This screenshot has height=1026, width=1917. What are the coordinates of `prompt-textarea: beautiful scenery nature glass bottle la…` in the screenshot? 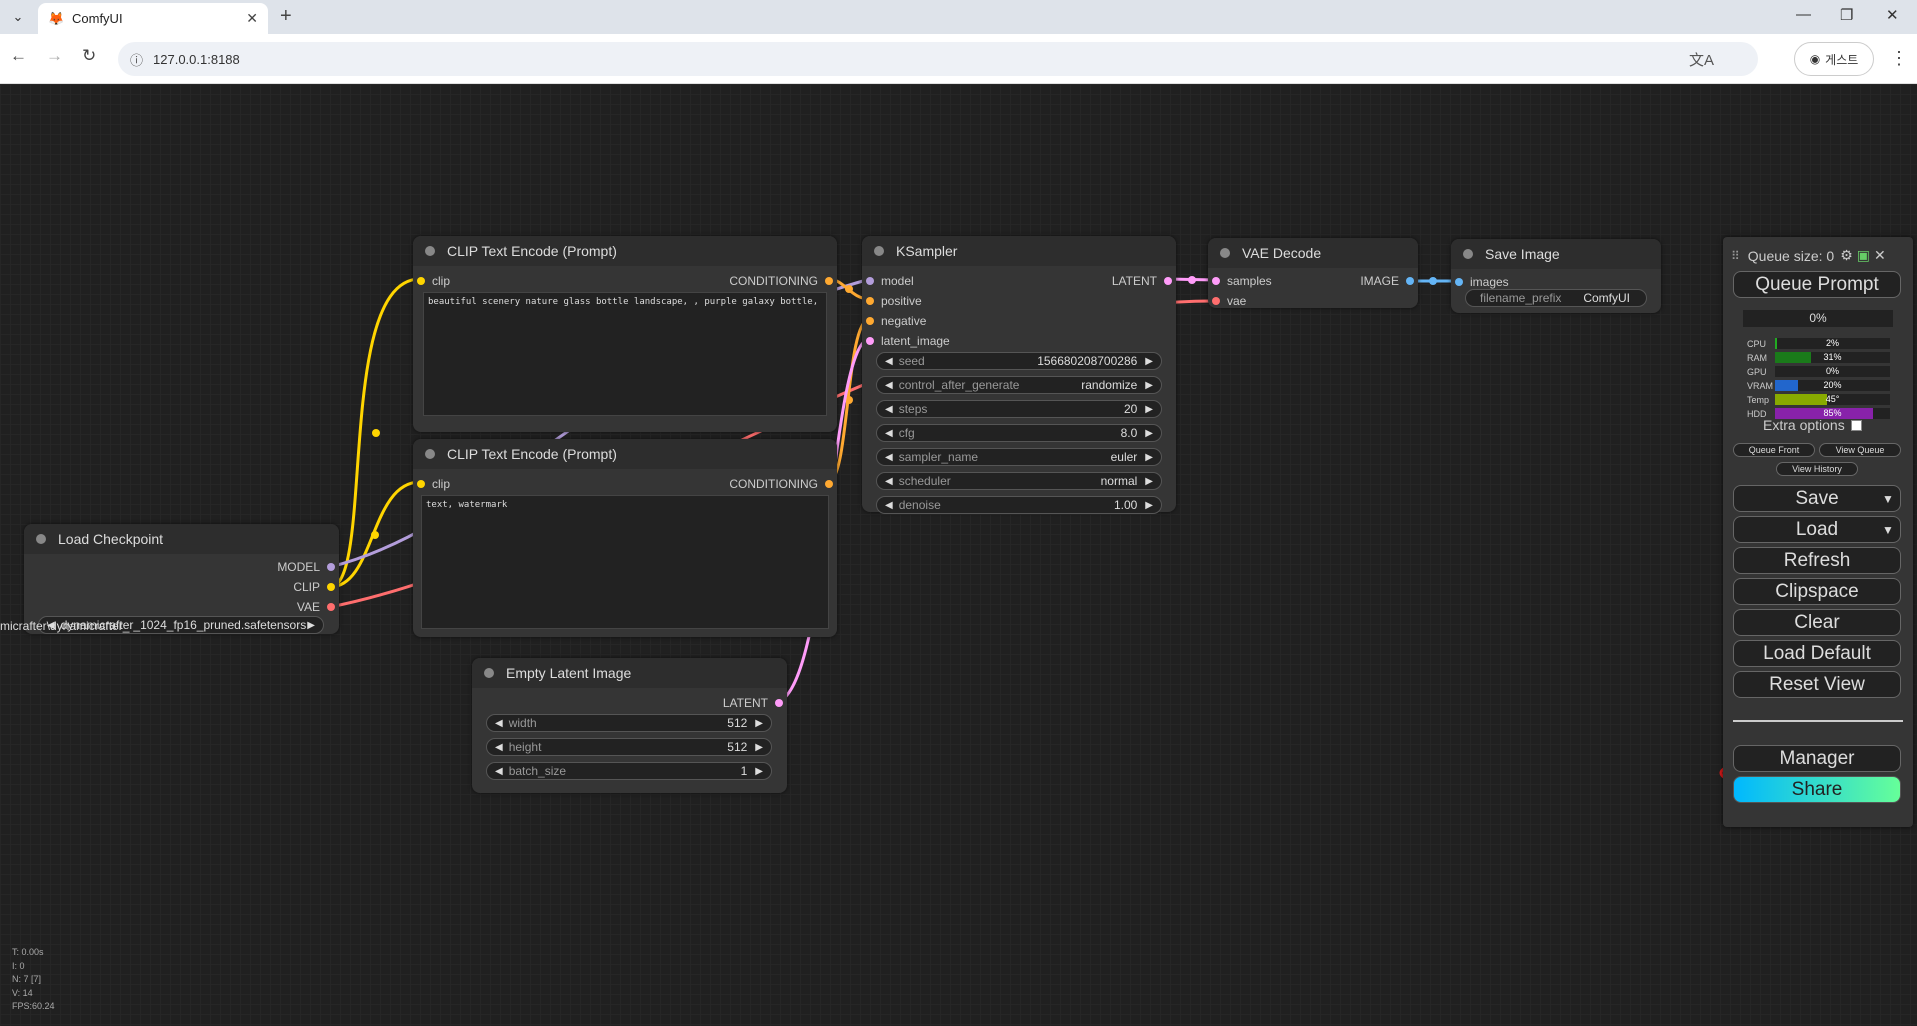 It's located at (625, 354).